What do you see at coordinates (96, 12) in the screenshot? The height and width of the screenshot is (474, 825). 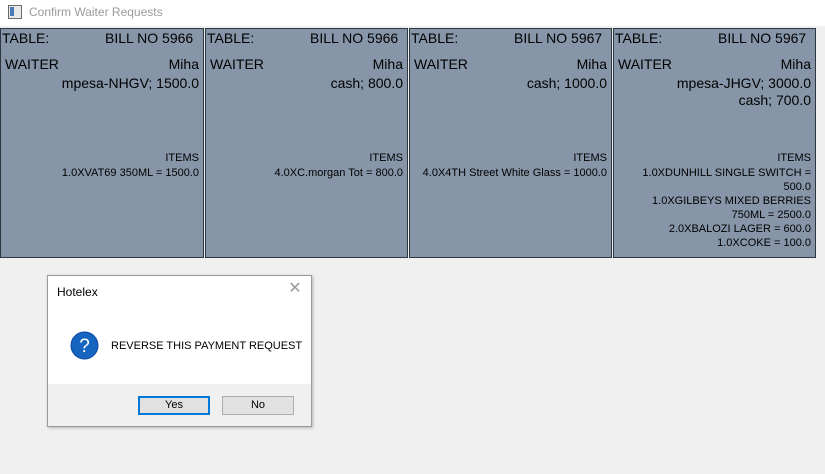 I see `window-title: Confirm Waiter Requests` at bounding box center [96, 12].